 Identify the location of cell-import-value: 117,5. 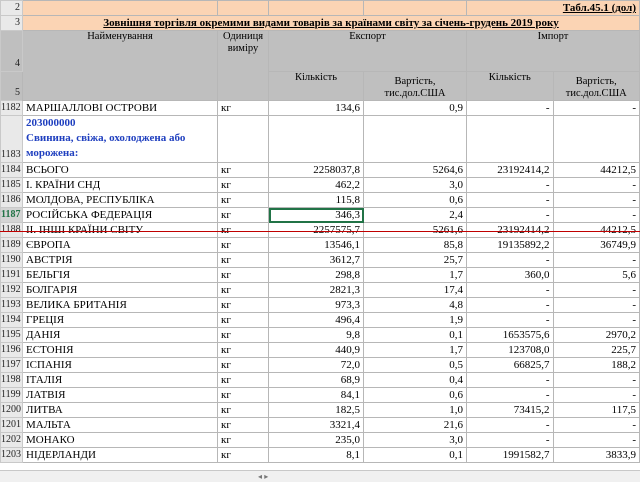
(596, 410).